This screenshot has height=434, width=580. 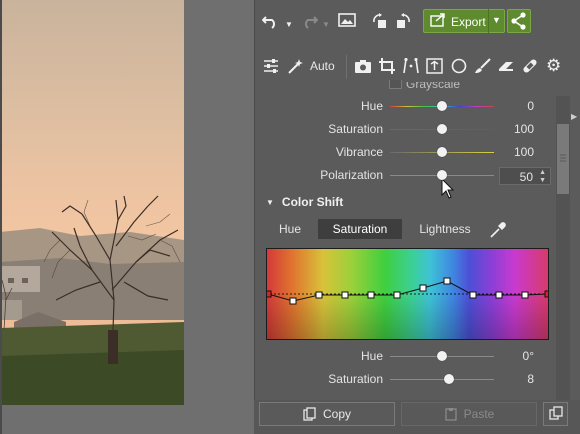 What do you see at coordinates (270, 23) in the screenshot?
I see `undo-icon` at bounding box center [270, 23].